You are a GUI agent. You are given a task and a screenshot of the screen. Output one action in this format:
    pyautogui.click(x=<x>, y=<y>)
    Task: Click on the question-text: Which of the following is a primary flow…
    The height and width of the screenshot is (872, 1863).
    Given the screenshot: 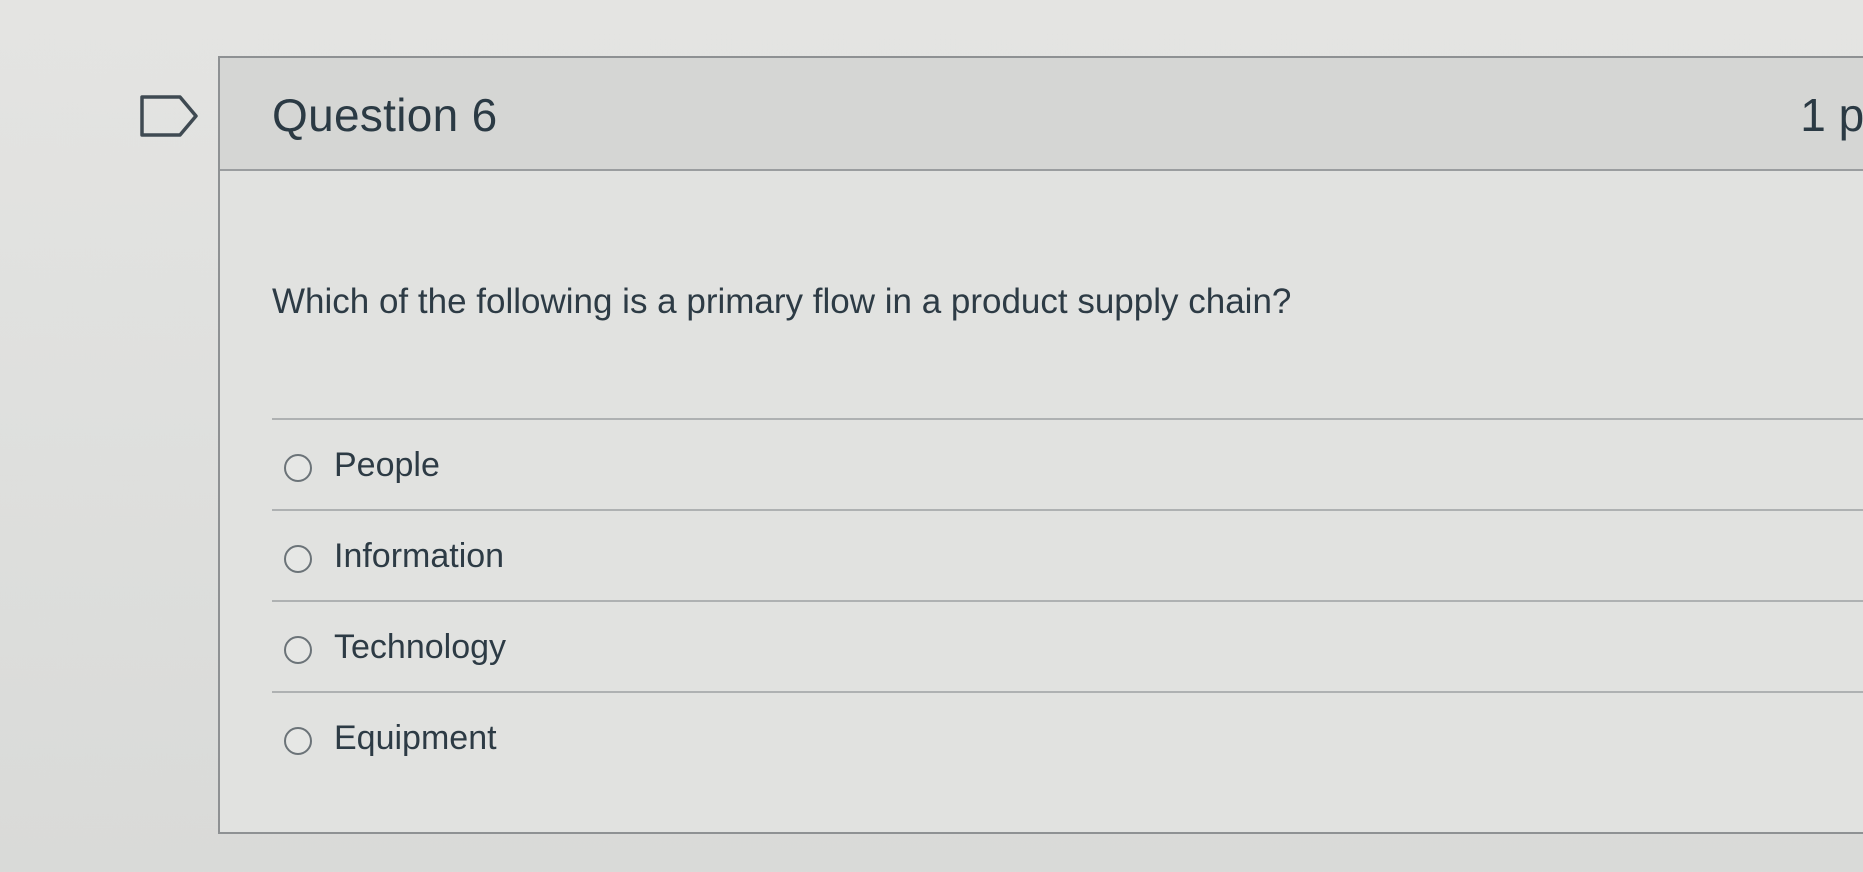 What is the action you would take?
    pyautogui.click(x=782, y=301)
    